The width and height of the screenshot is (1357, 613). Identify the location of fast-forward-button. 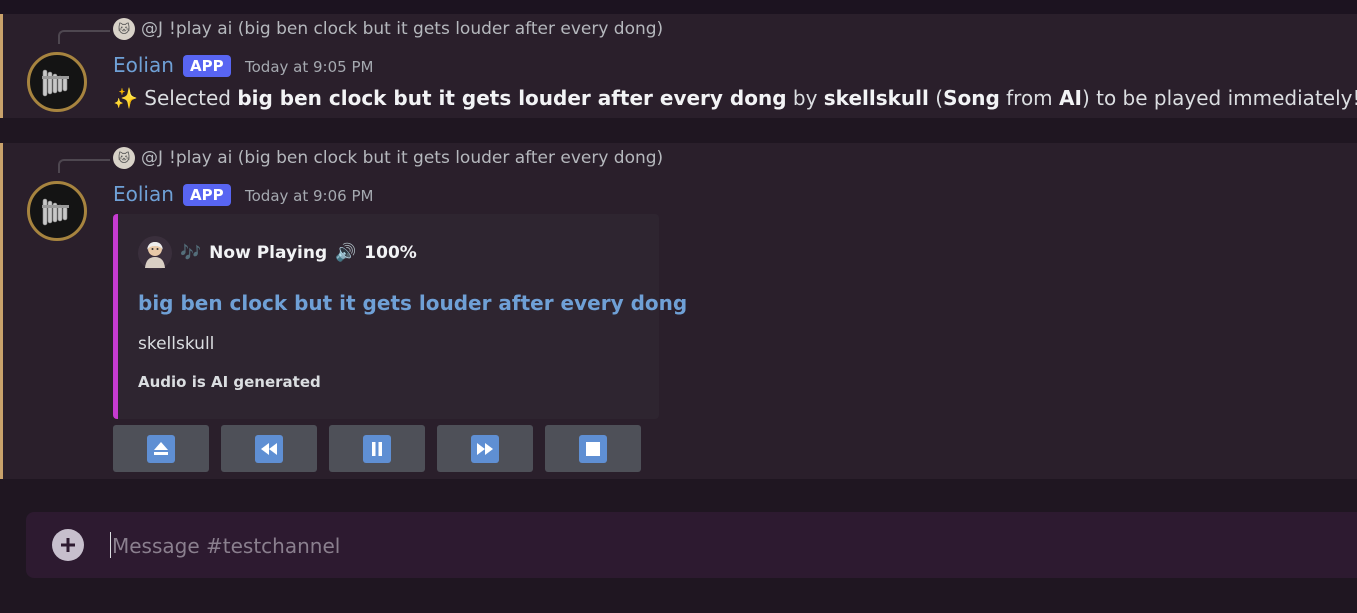
(485, 448).